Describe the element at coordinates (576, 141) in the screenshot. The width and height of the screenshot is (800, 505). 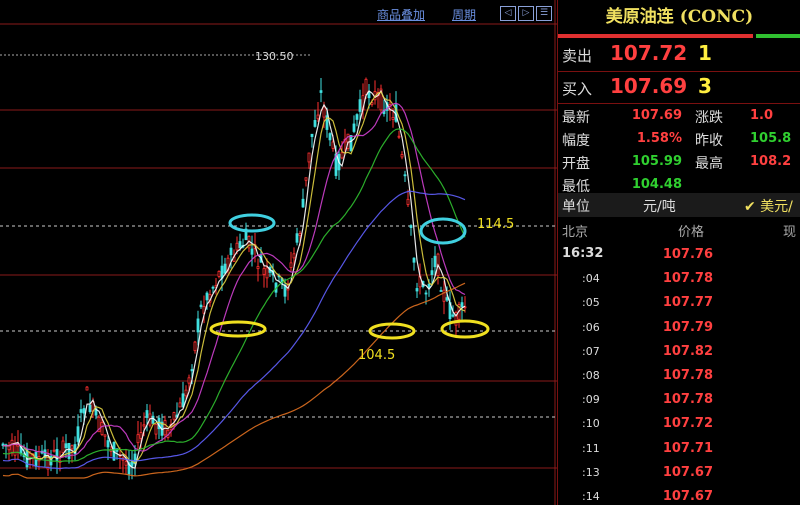
I see `stat-label: 幅度` at that location.